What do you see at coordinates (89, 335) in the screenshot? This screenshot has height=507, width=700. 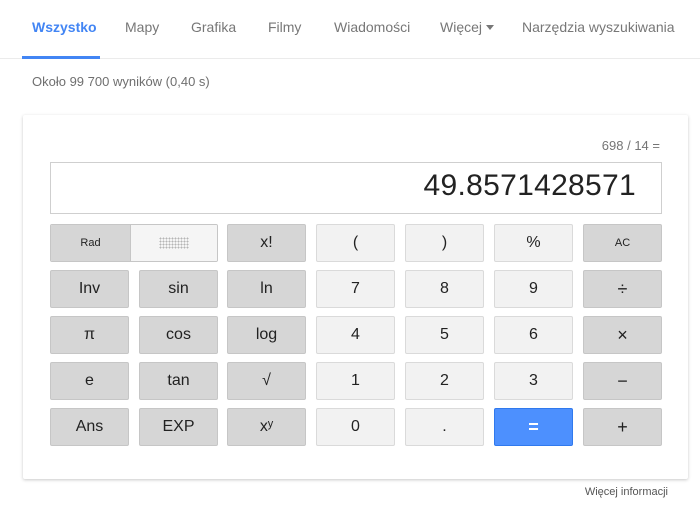 I see `pi-button: π` at bounding box center [89, 335].